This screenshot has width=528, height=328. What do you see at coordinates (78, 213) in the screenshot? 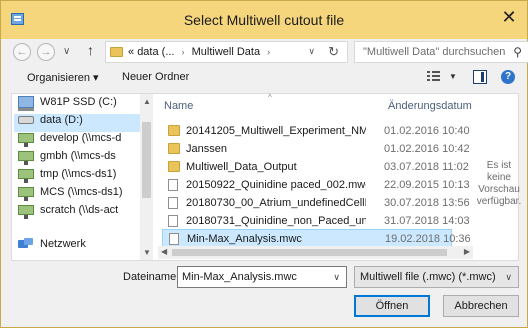
I see `sidebar-item-scratch: scratch (\\ds-act` at bounding box center [78, 213].